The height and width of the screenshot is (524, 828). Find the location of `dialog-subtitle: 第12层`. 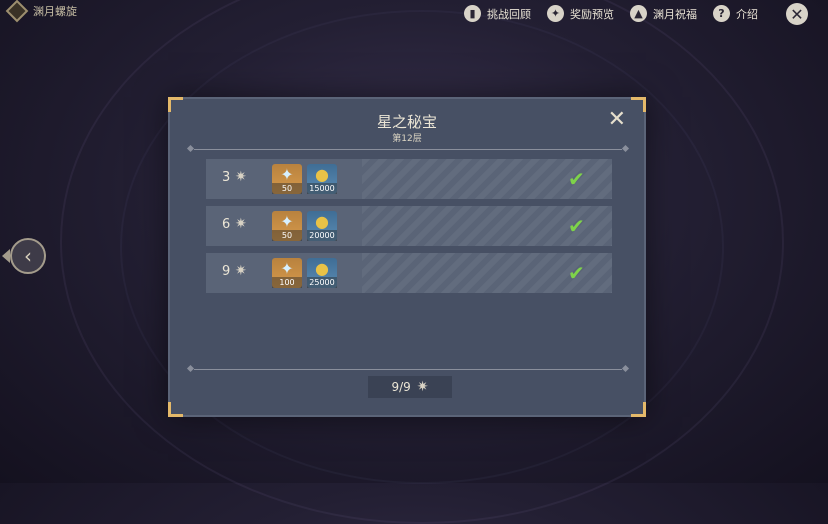

dialog-subtitle: 第12层 is located at coordinates (407, 139).